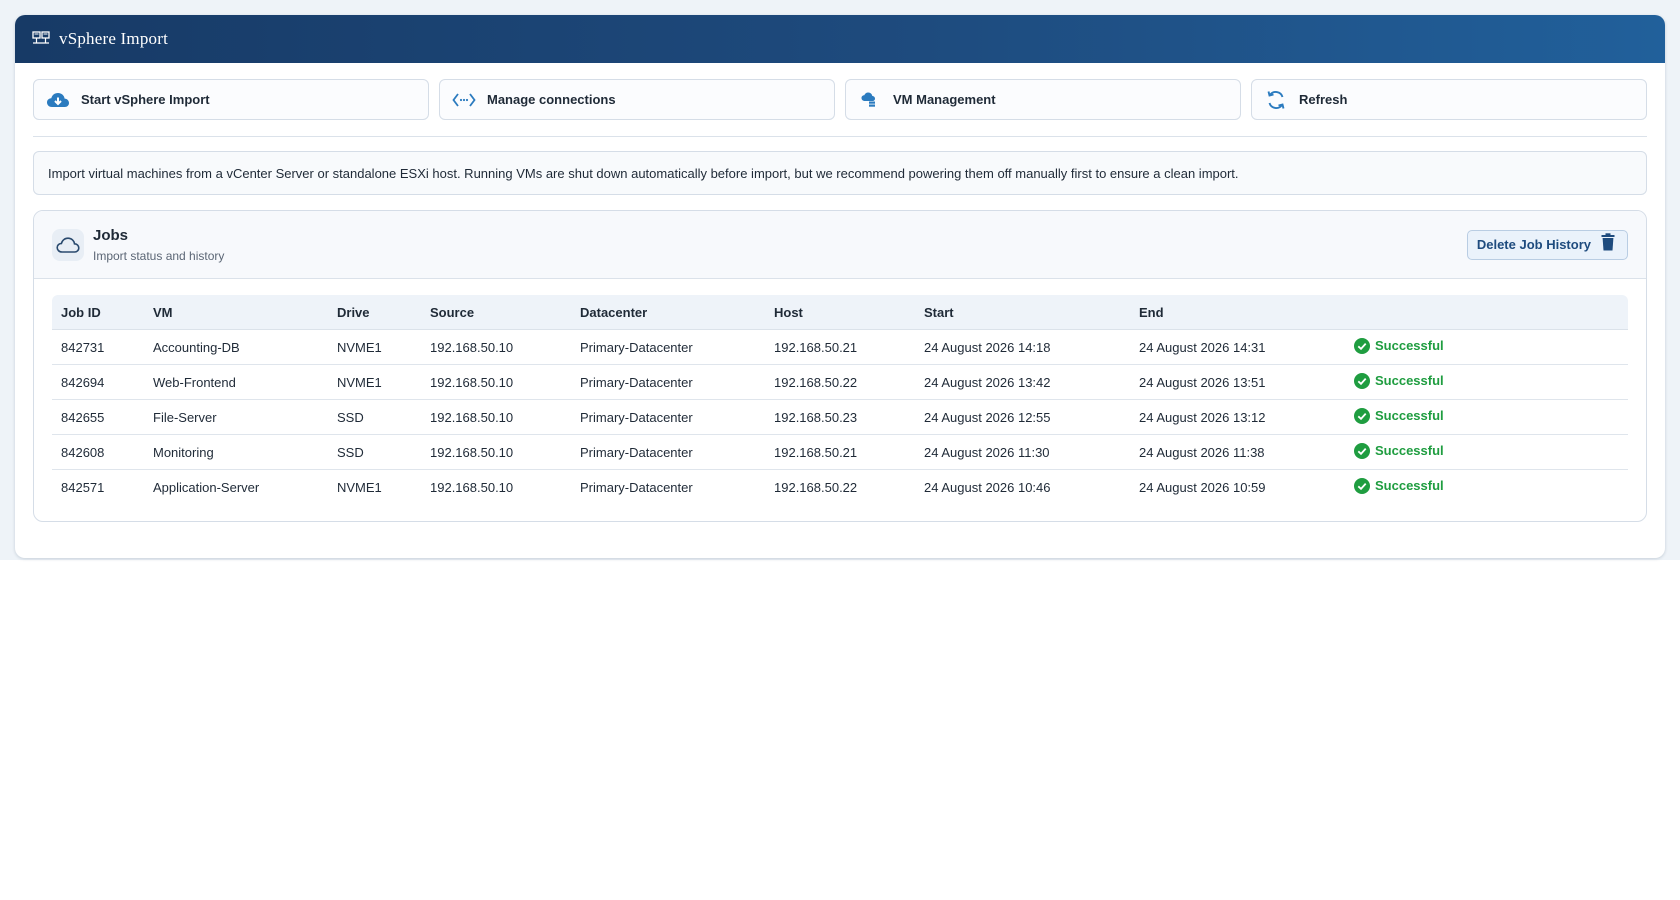 This screenshot has height=900, width=1680. Describe the element at coordinates (68, 244) in the screenshot. I see `cloud-icon` at that location.